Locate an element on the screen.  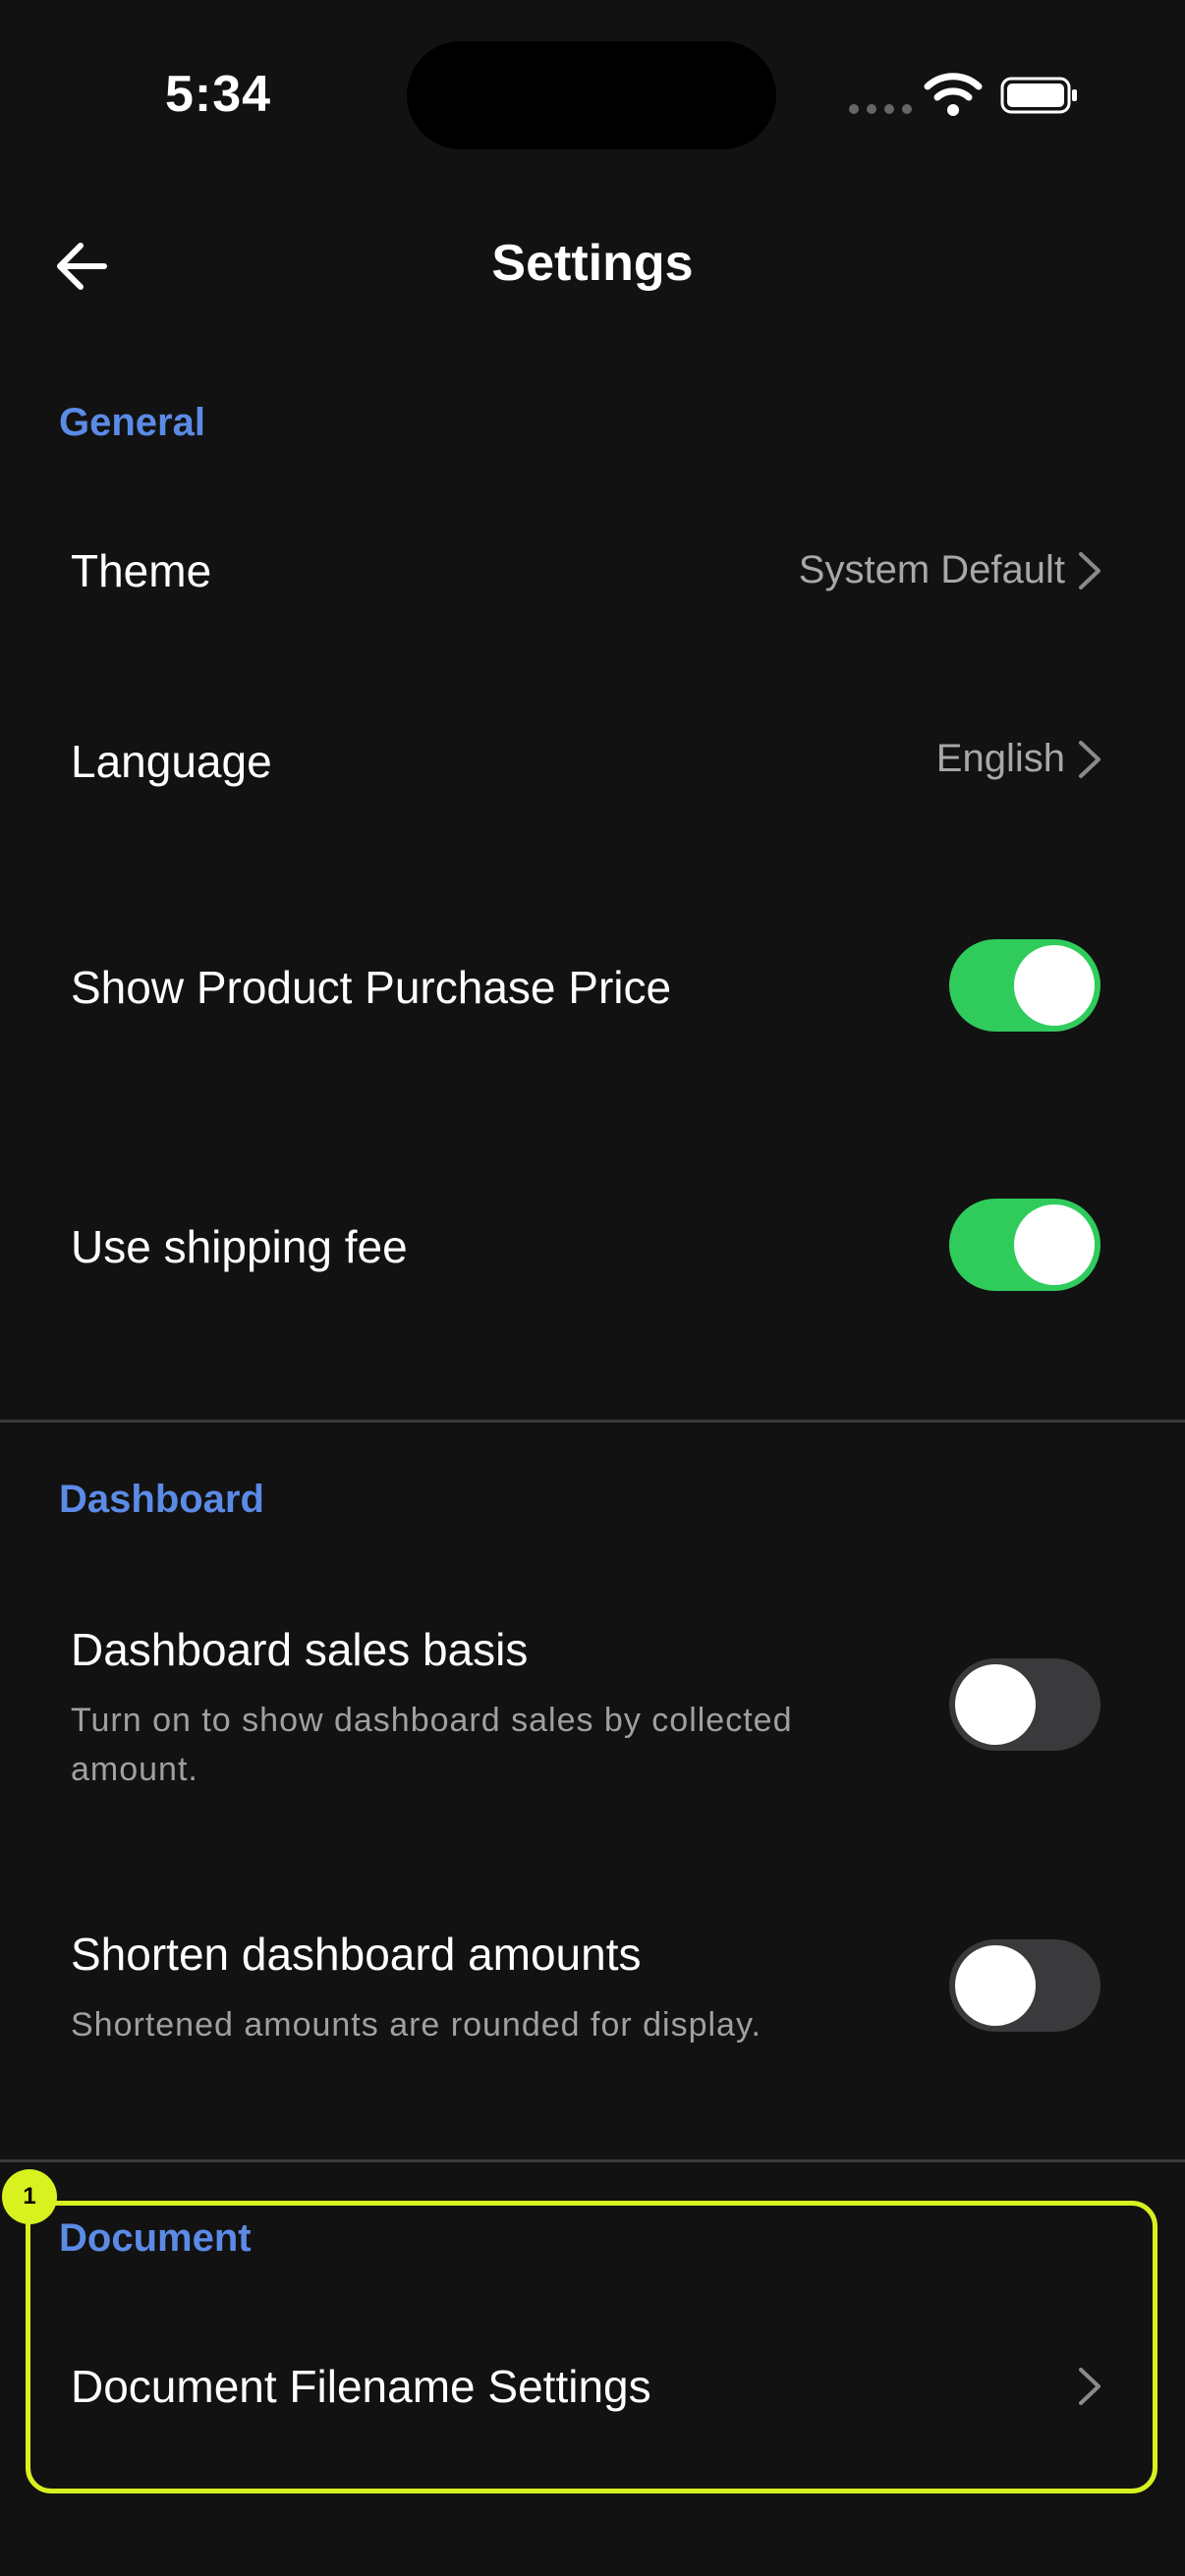
annotation-badge: 1 is located at coordinates (30, 2196).